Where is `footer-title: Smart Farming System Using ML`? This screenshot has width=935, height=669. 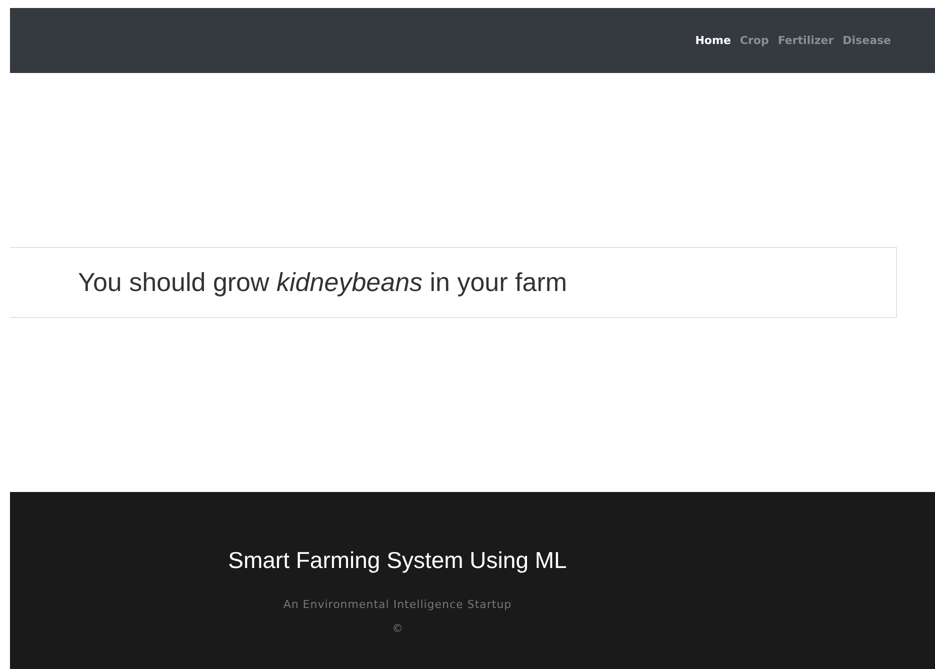
footer-title: Smart Farming System Using ML is located at coordinates (397, 560).